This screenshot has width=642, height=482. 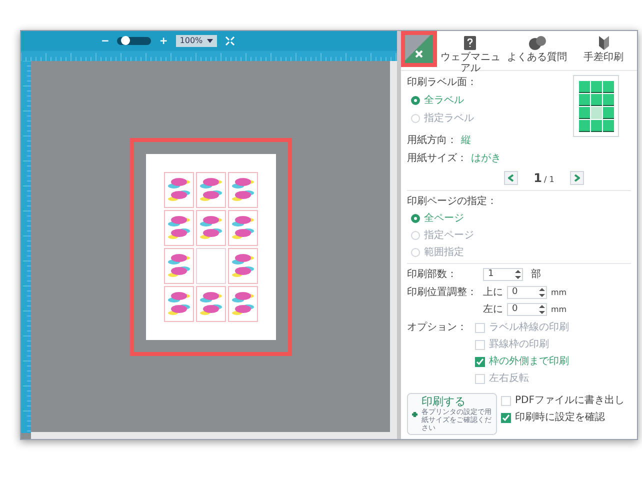 I want to click on radio-label: 全ページ, so click(x=444, y=219).